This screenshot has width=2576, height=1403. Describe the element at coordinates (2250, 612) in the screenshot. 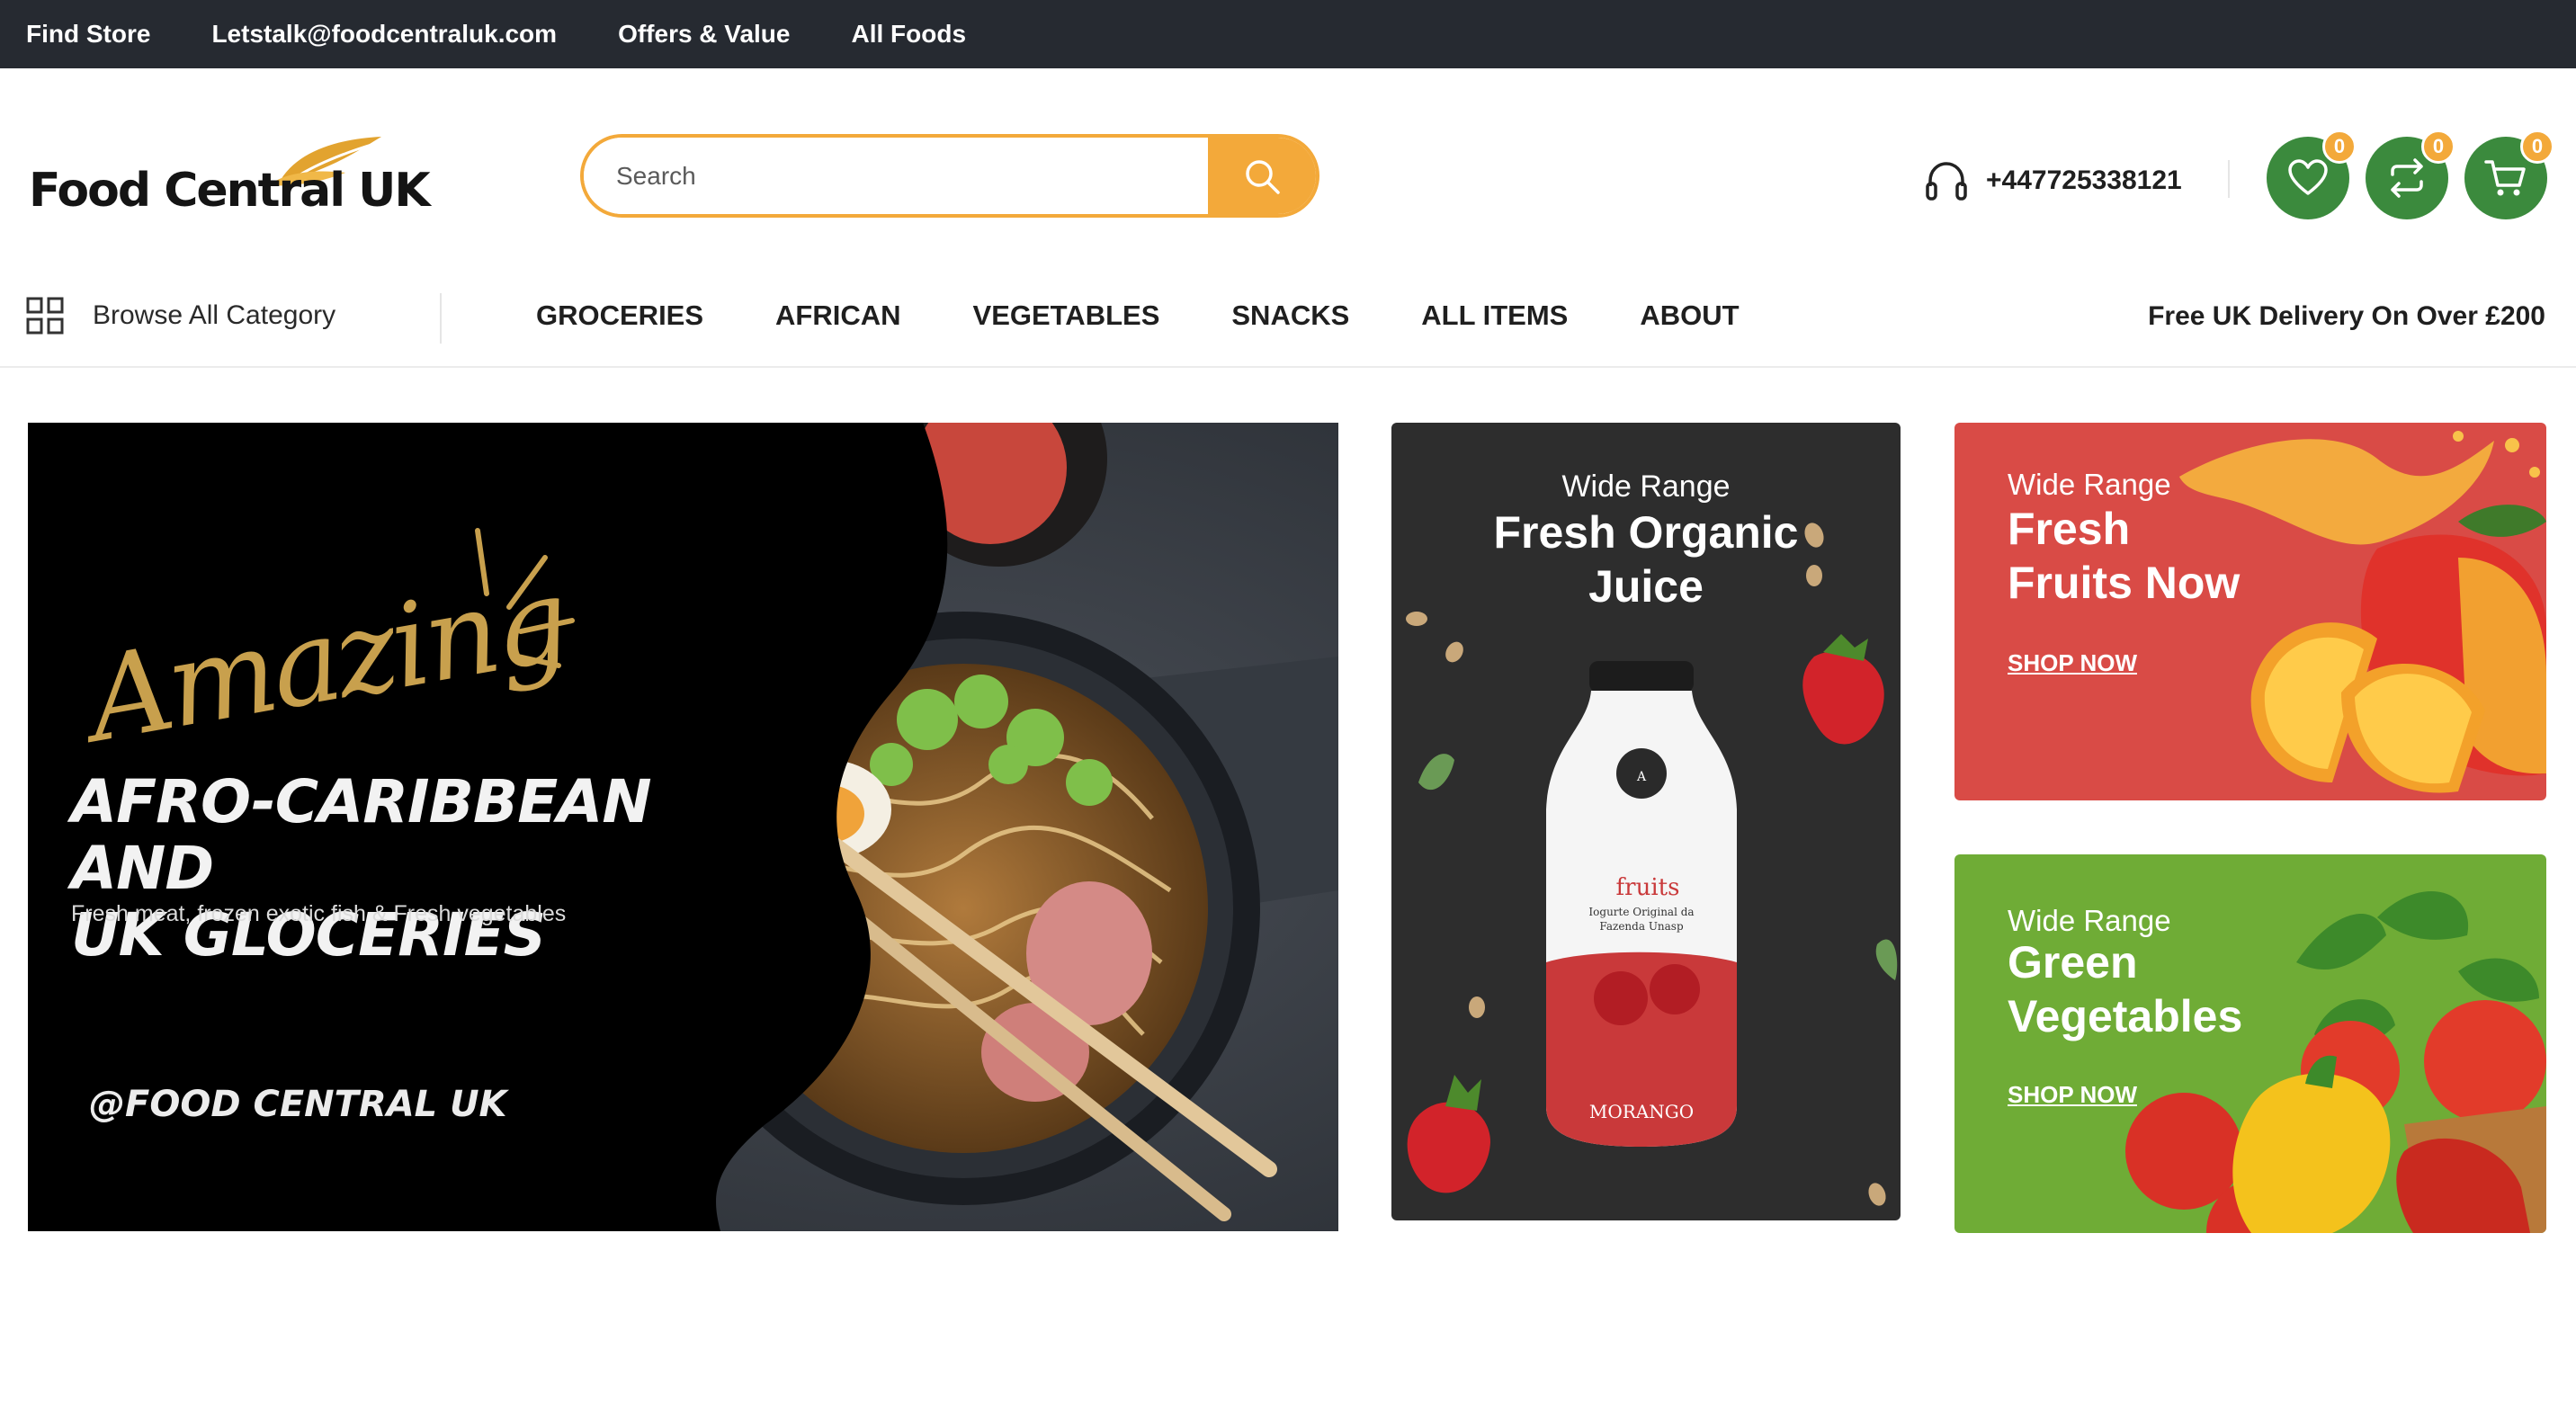

I see `fresh-fruits-card: Wide Range Fresh Fruits Now SHOP NOW` at that location.